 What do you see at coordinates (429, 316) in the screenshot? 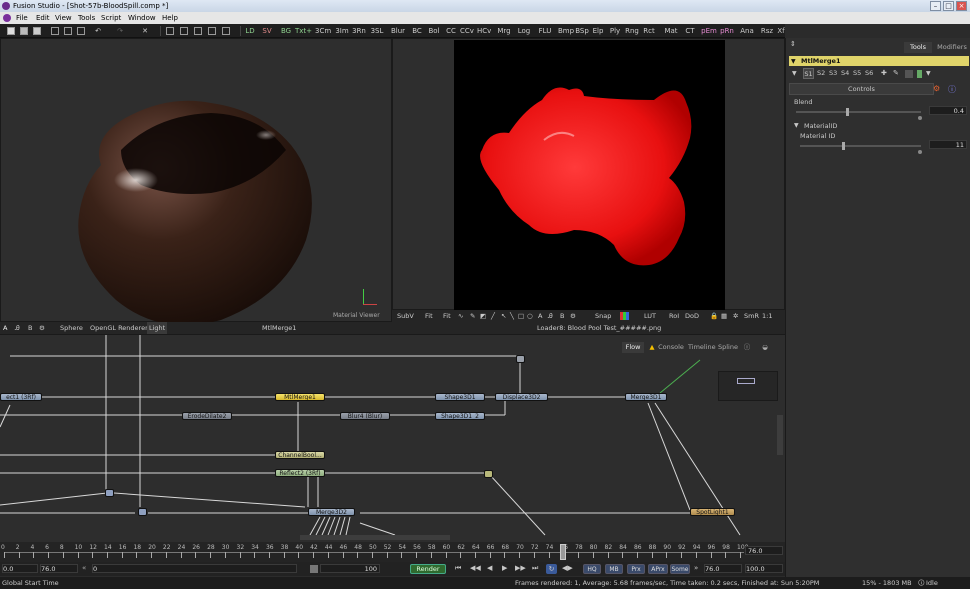
I see `fit-button-1: Fit` at bounding box center [429, 316].